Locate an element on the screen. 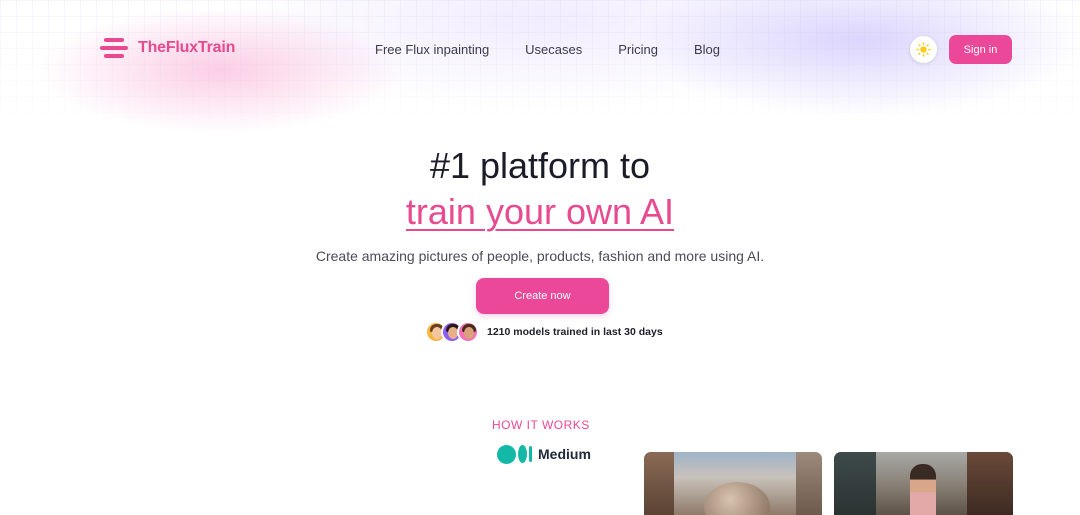 The width and height of the screenshot is (1080, 515). nav-blog: Blog is located at coordinates (707, 50).